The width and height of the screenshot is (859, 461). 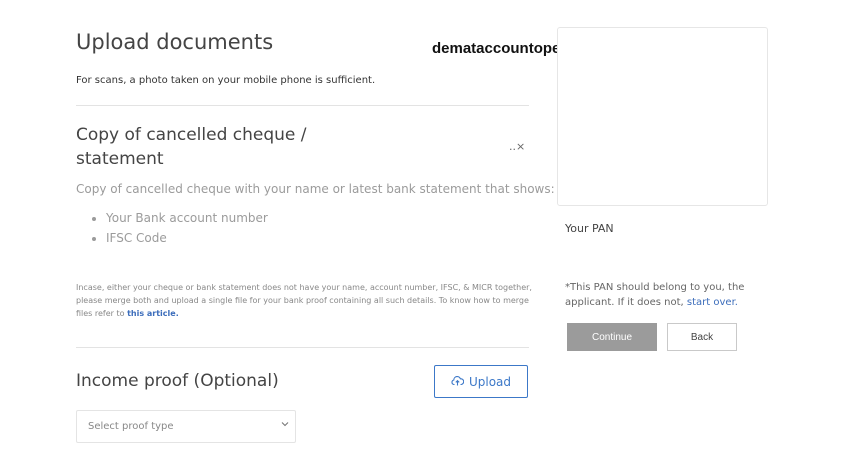 What do you see at coordinates (517, 146) in the screenshot?
I see `close-icon: ..×` at bounding box center [517, 146].